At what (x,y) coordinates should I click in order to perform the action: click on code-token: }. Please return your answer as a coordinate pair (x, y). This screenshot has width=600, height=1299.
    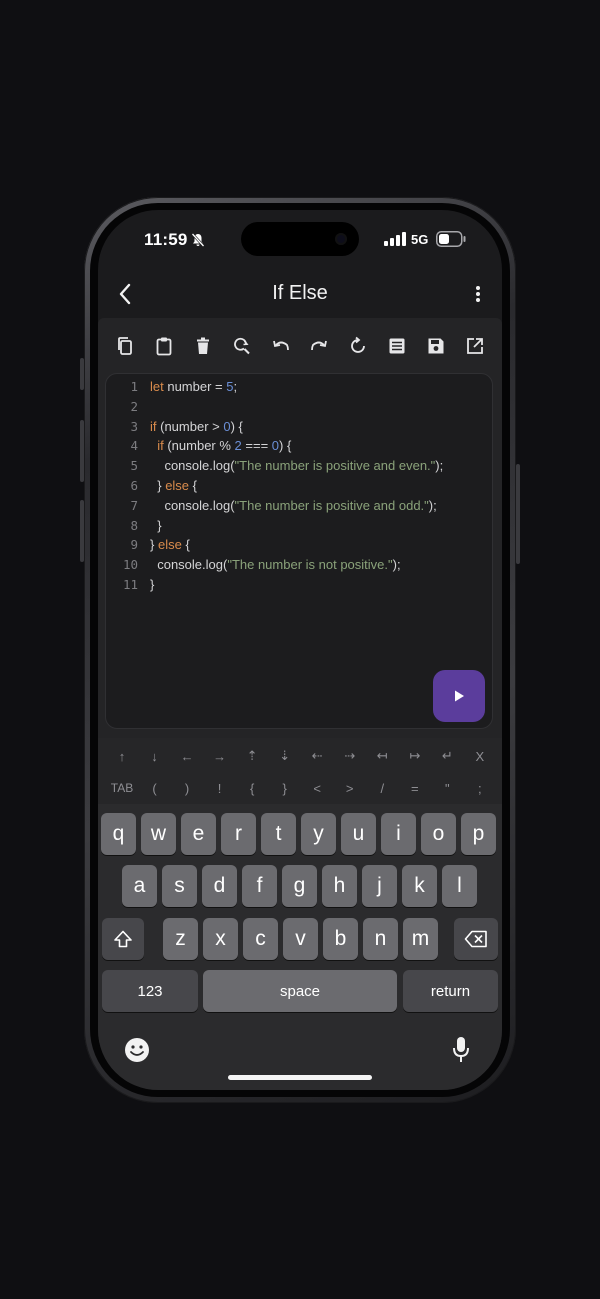
    Looking at the image, I should click on (158, 485).